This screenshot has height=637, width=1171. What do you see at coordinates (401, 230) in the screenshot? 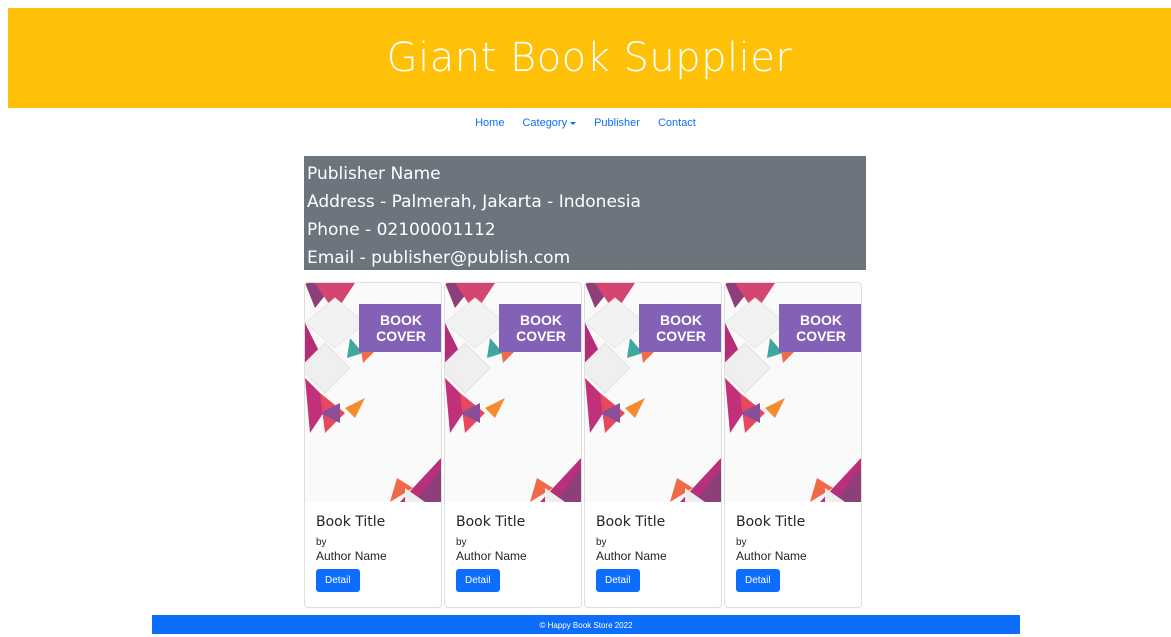
I see `publisher-phone: Phone - 02100001112` at bounding box center [401, 230].